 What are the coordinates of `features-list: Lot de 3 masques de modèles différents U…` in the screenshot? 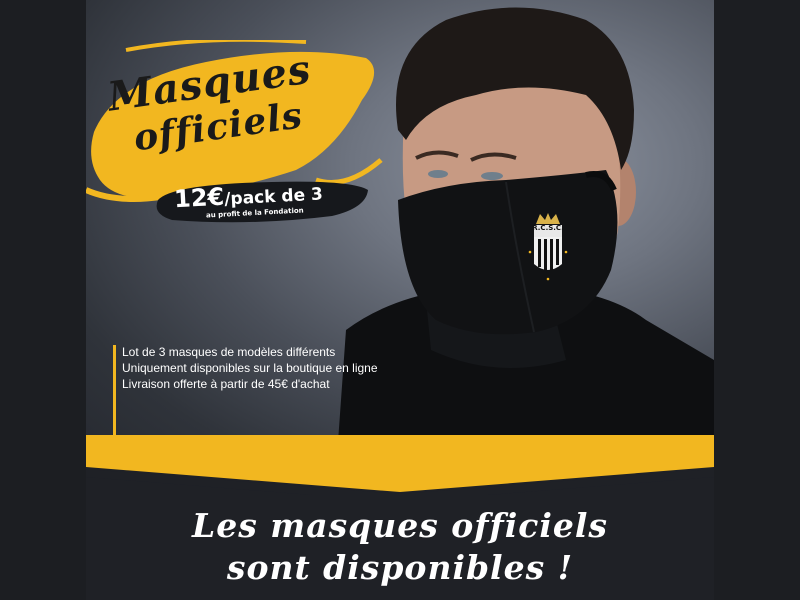 It's located at (272, 368).